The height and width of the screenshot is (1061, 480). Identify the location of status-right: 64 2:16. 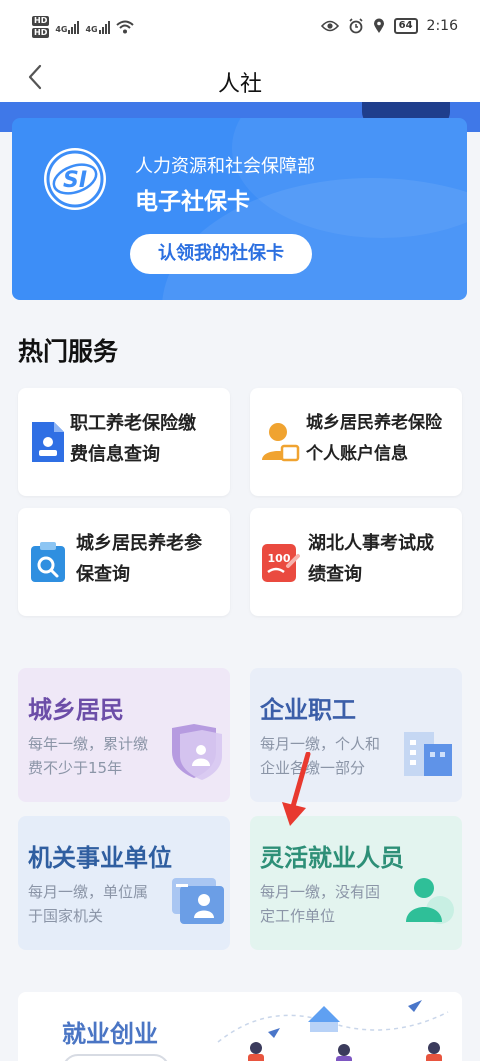
(389, 26).